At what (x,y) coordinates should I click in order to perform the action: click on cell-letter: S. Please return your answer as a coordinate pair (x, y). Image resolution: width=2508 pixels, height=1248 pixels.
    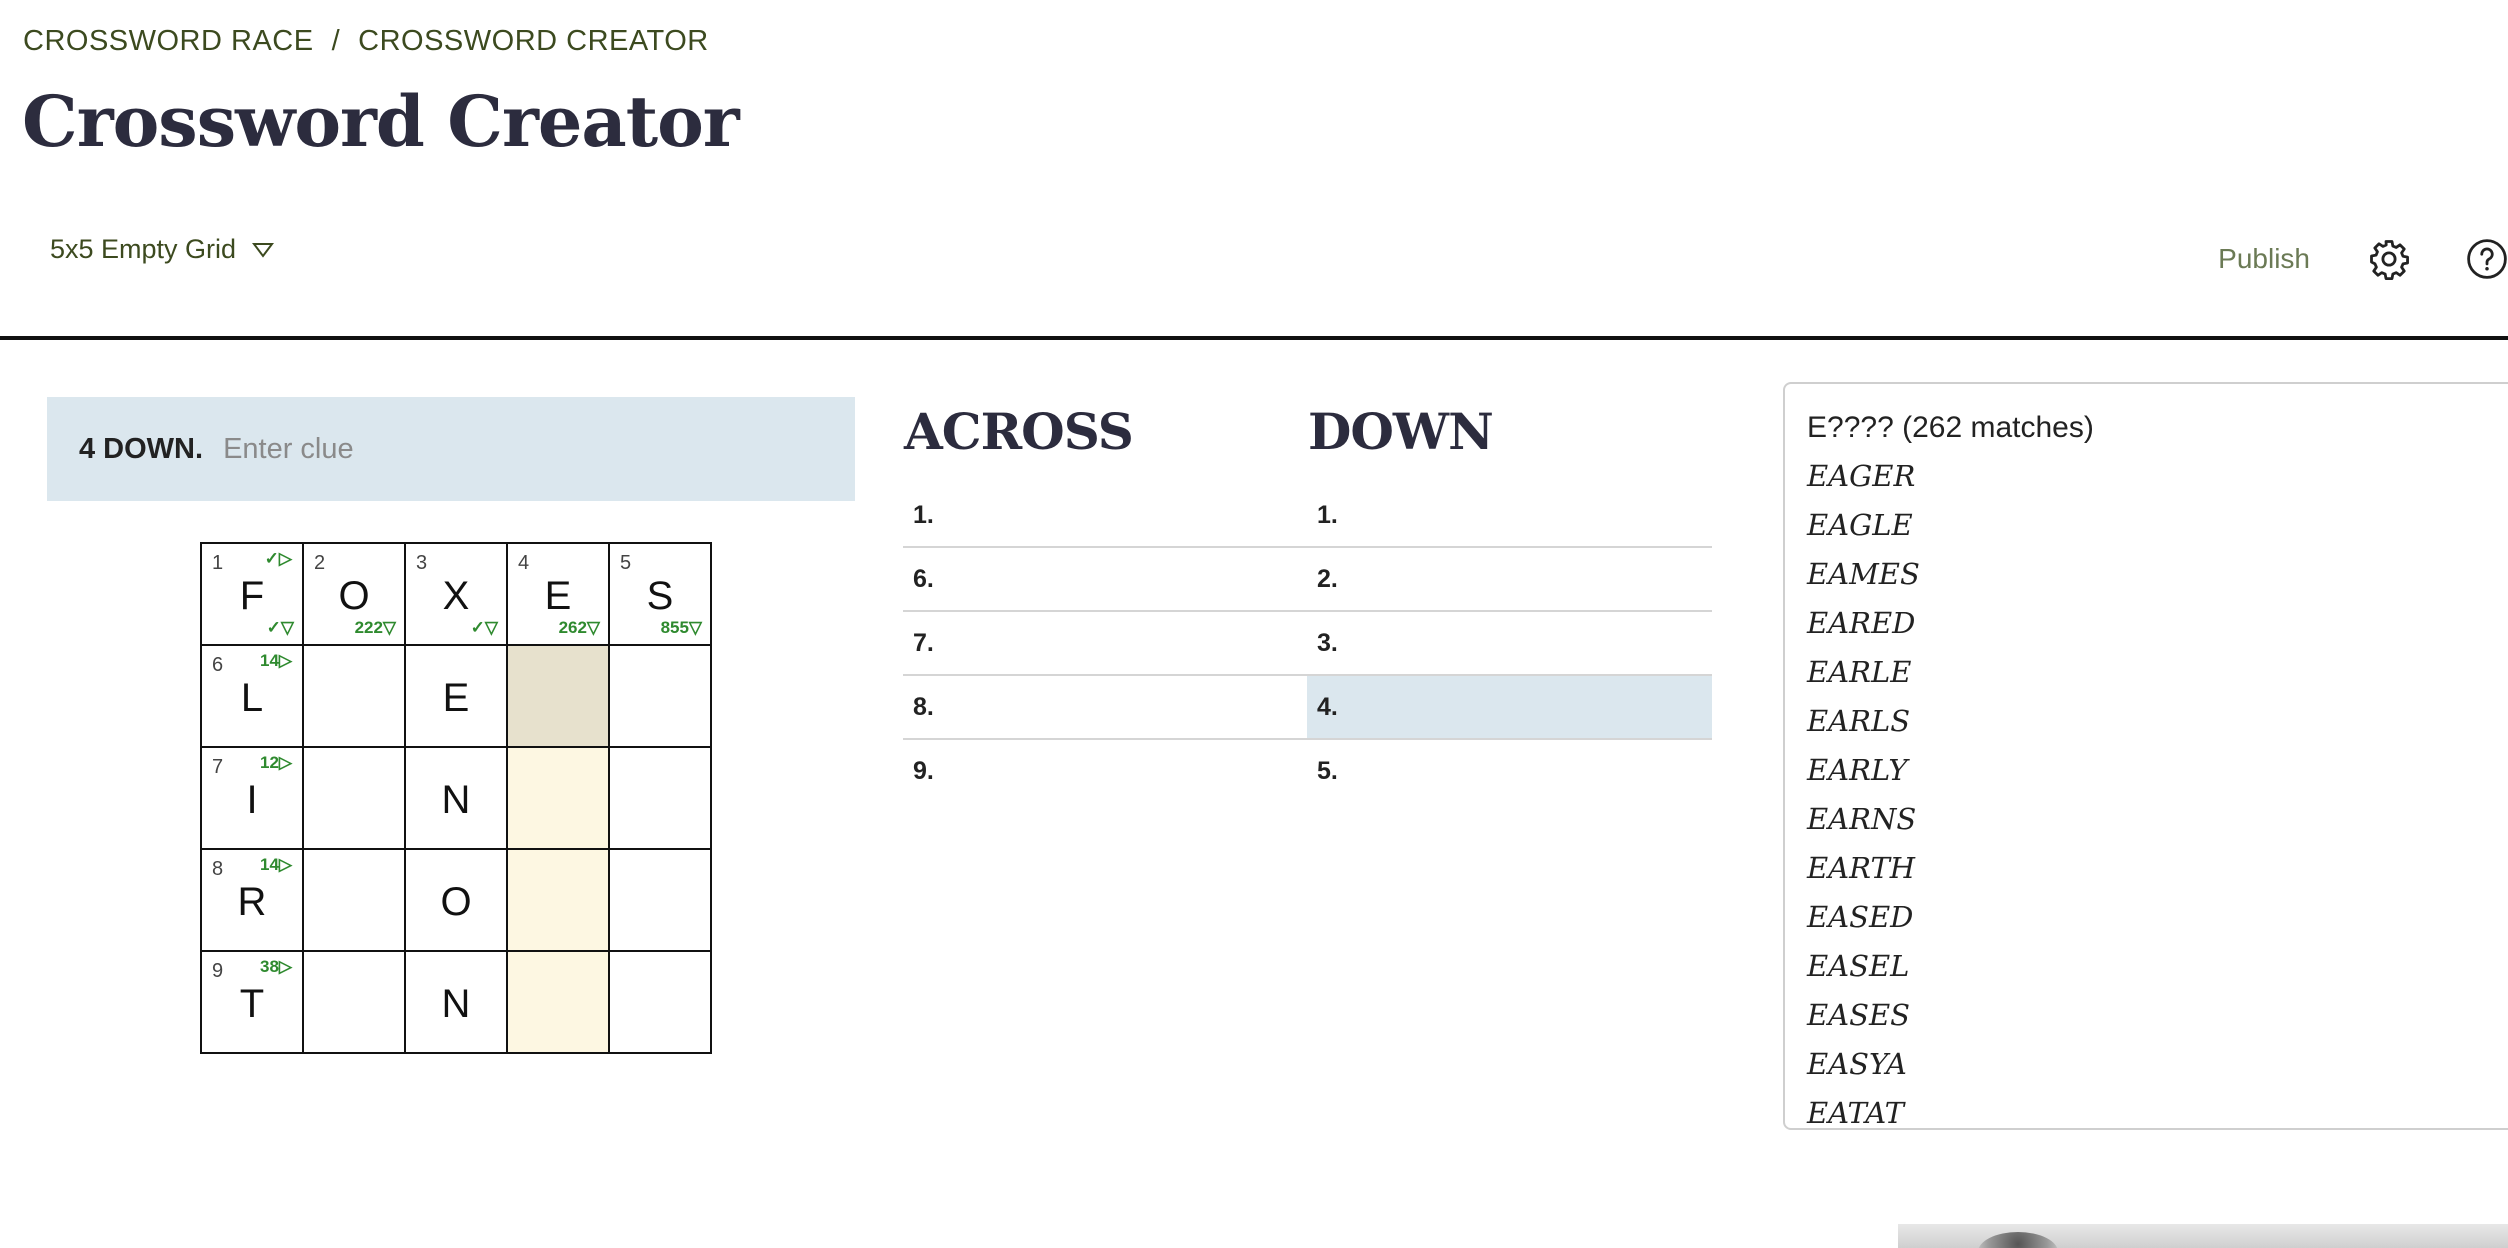
    Looking at the image, I should click on (660, 596).